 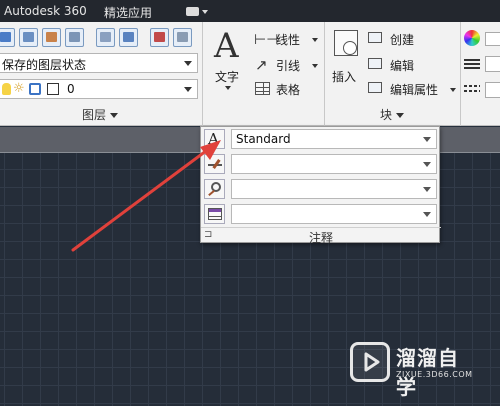 I want to click on watermark: 溜溜自学 ZIXUE.3D66.COM, so click(x=411, y=369).